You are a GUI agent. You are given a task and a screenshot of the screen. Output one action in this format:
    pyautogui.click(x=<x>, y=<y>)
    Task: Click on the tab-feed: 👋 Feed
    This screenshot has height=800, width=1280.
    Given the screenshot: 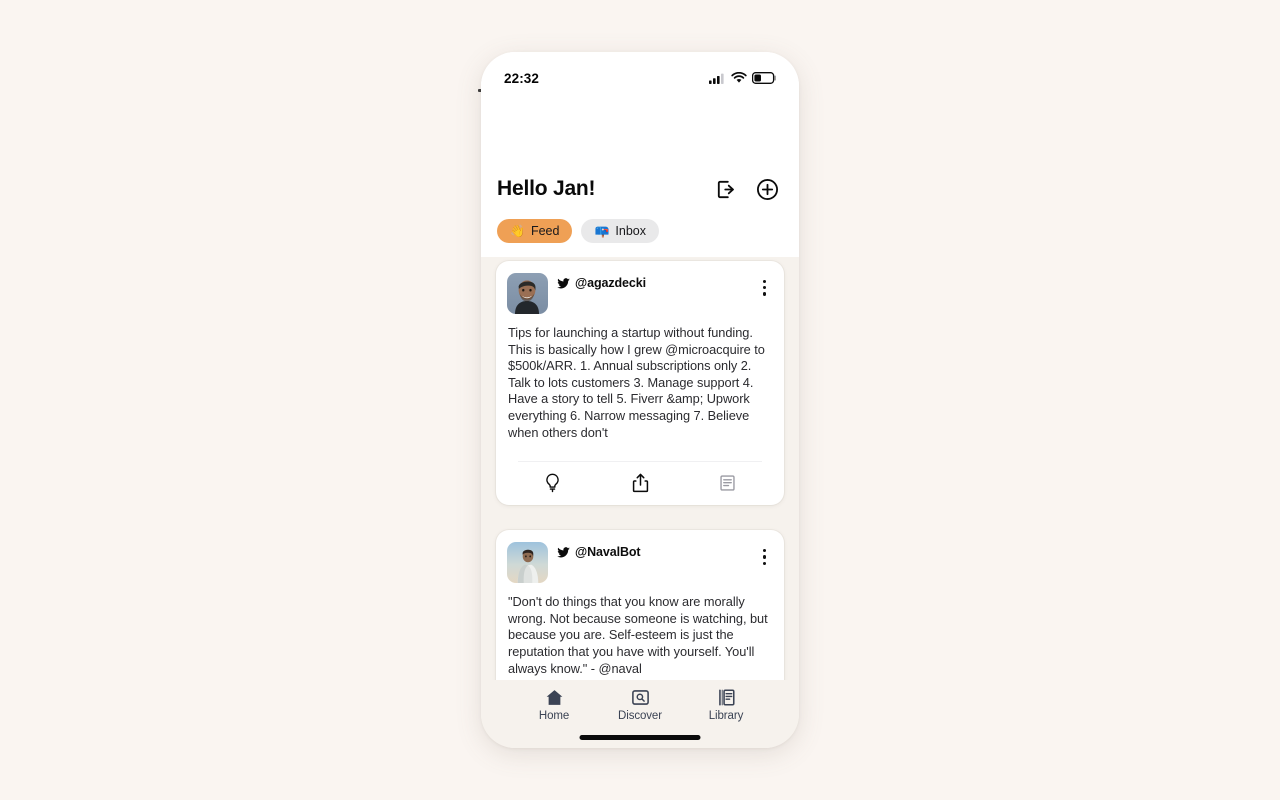 What is the action you would take?
    pyautogui.click(x=535, y=231)
    